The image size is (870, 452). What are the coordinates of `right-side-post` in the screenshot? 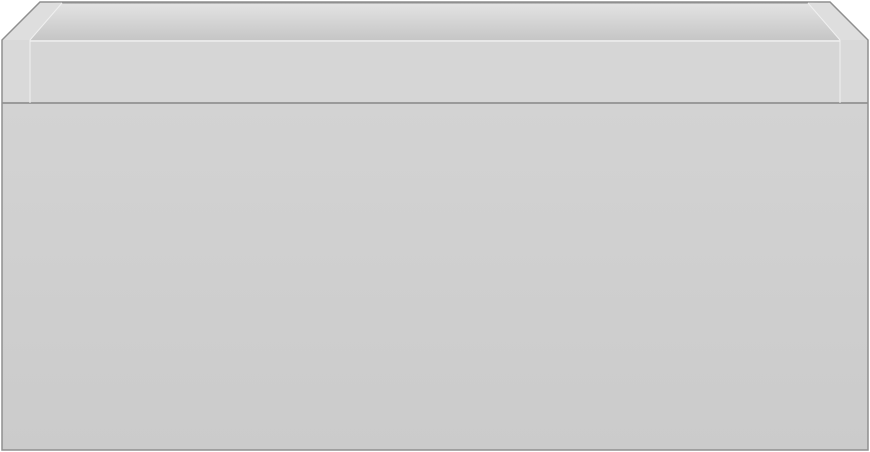 It's located at (854, 71).